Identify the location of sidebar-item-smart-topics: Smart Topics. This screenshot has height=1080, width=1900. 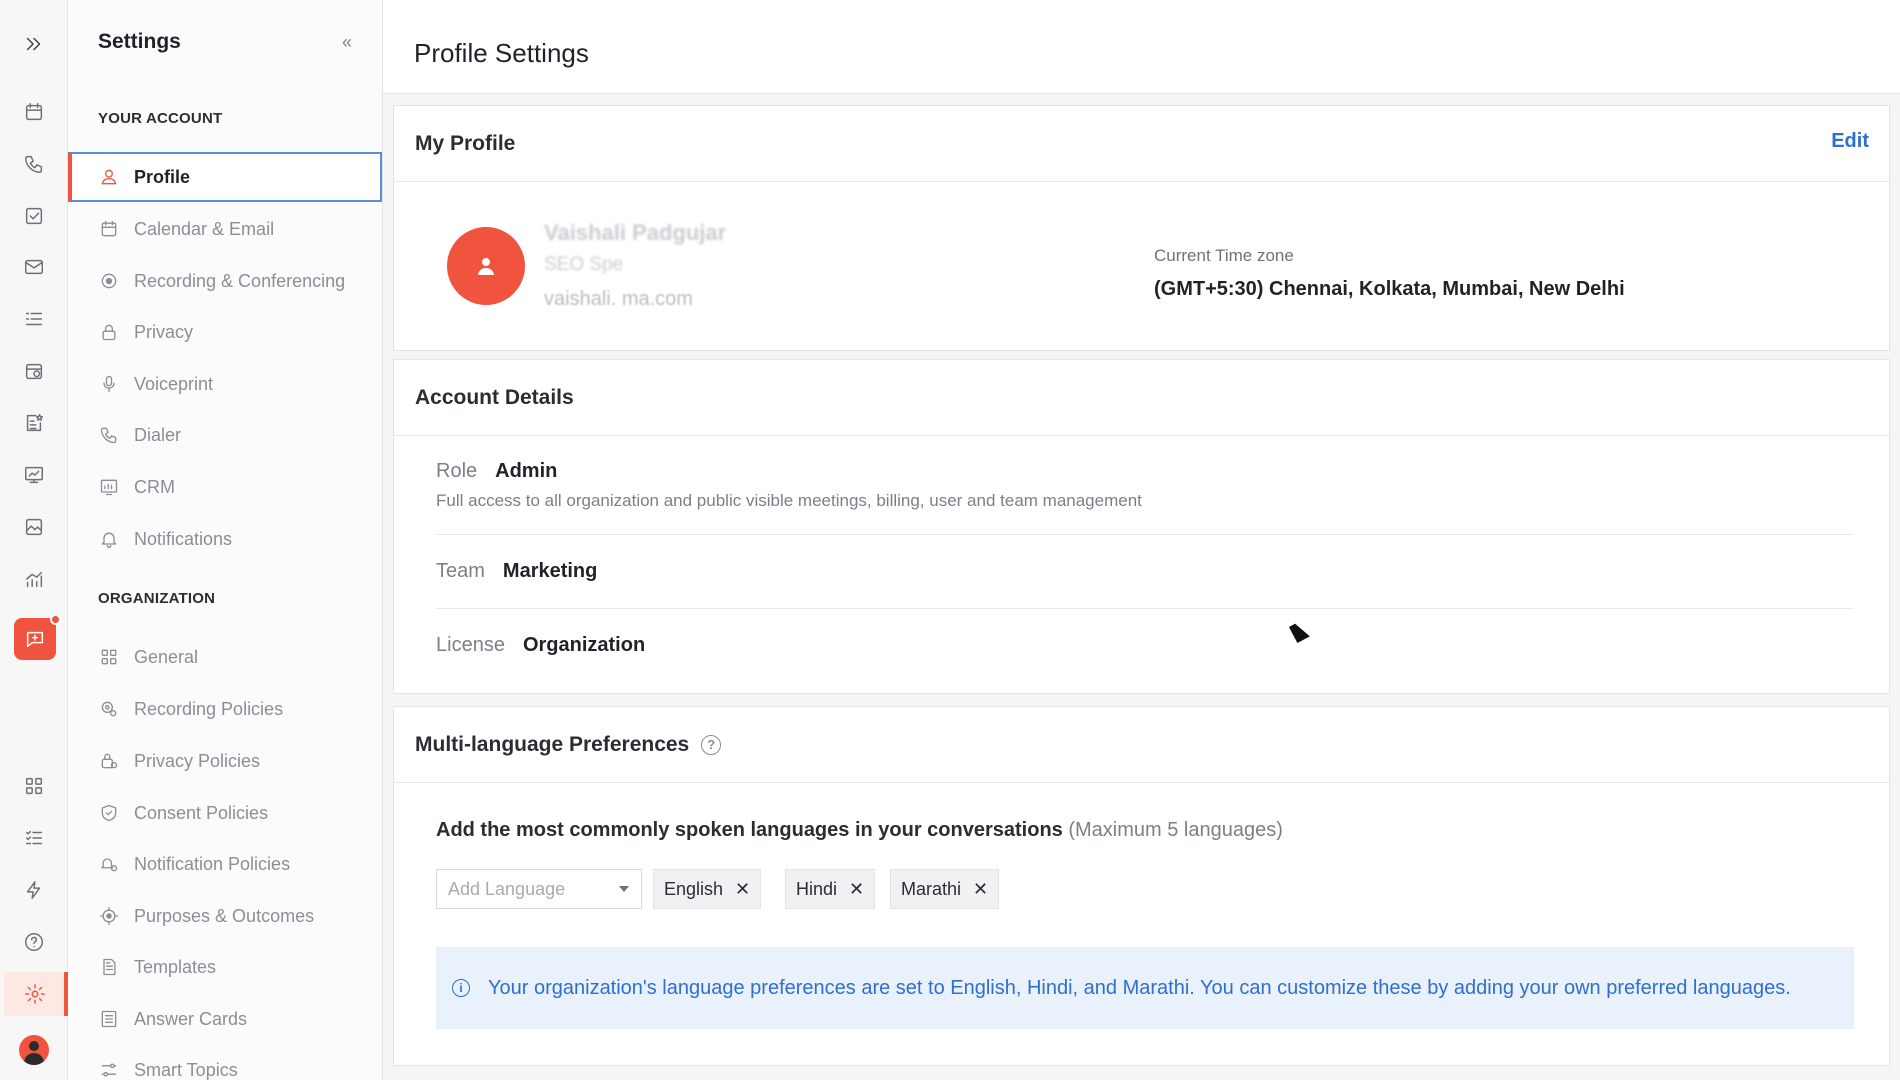
(225, 1062).